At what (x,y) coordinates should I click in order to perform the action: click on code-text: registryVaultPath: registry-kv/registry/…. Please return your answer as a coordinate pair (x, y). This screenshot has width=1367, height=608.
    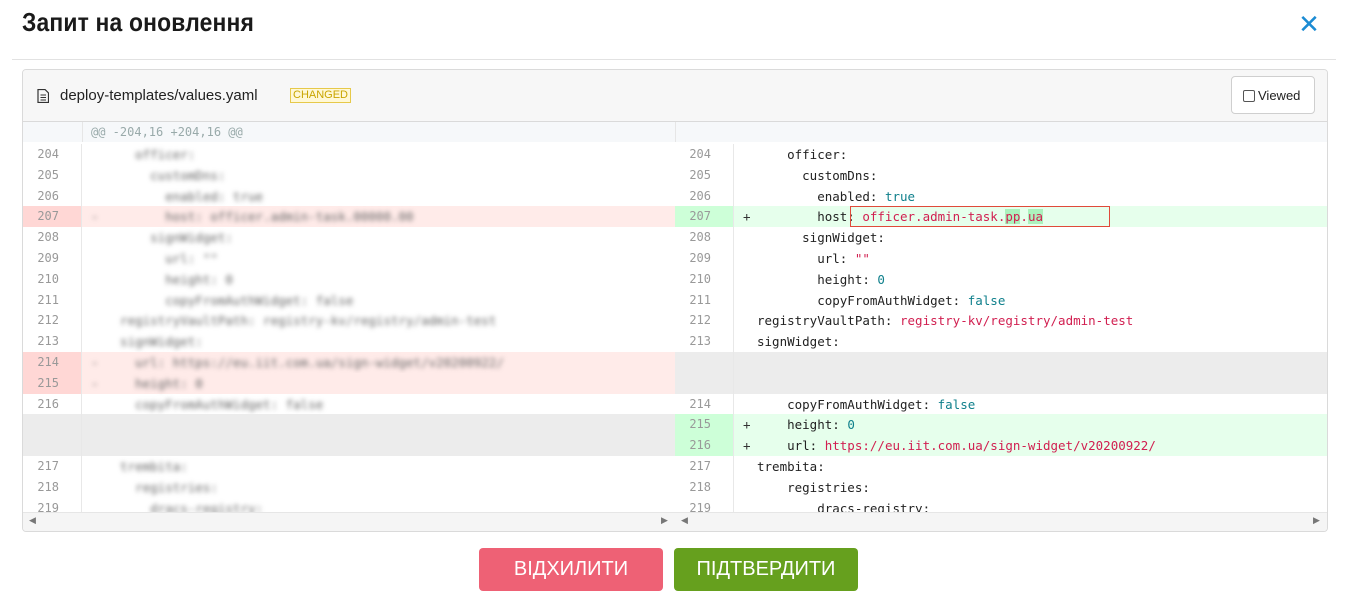
    Looking at the image, I should click on (301, 321).